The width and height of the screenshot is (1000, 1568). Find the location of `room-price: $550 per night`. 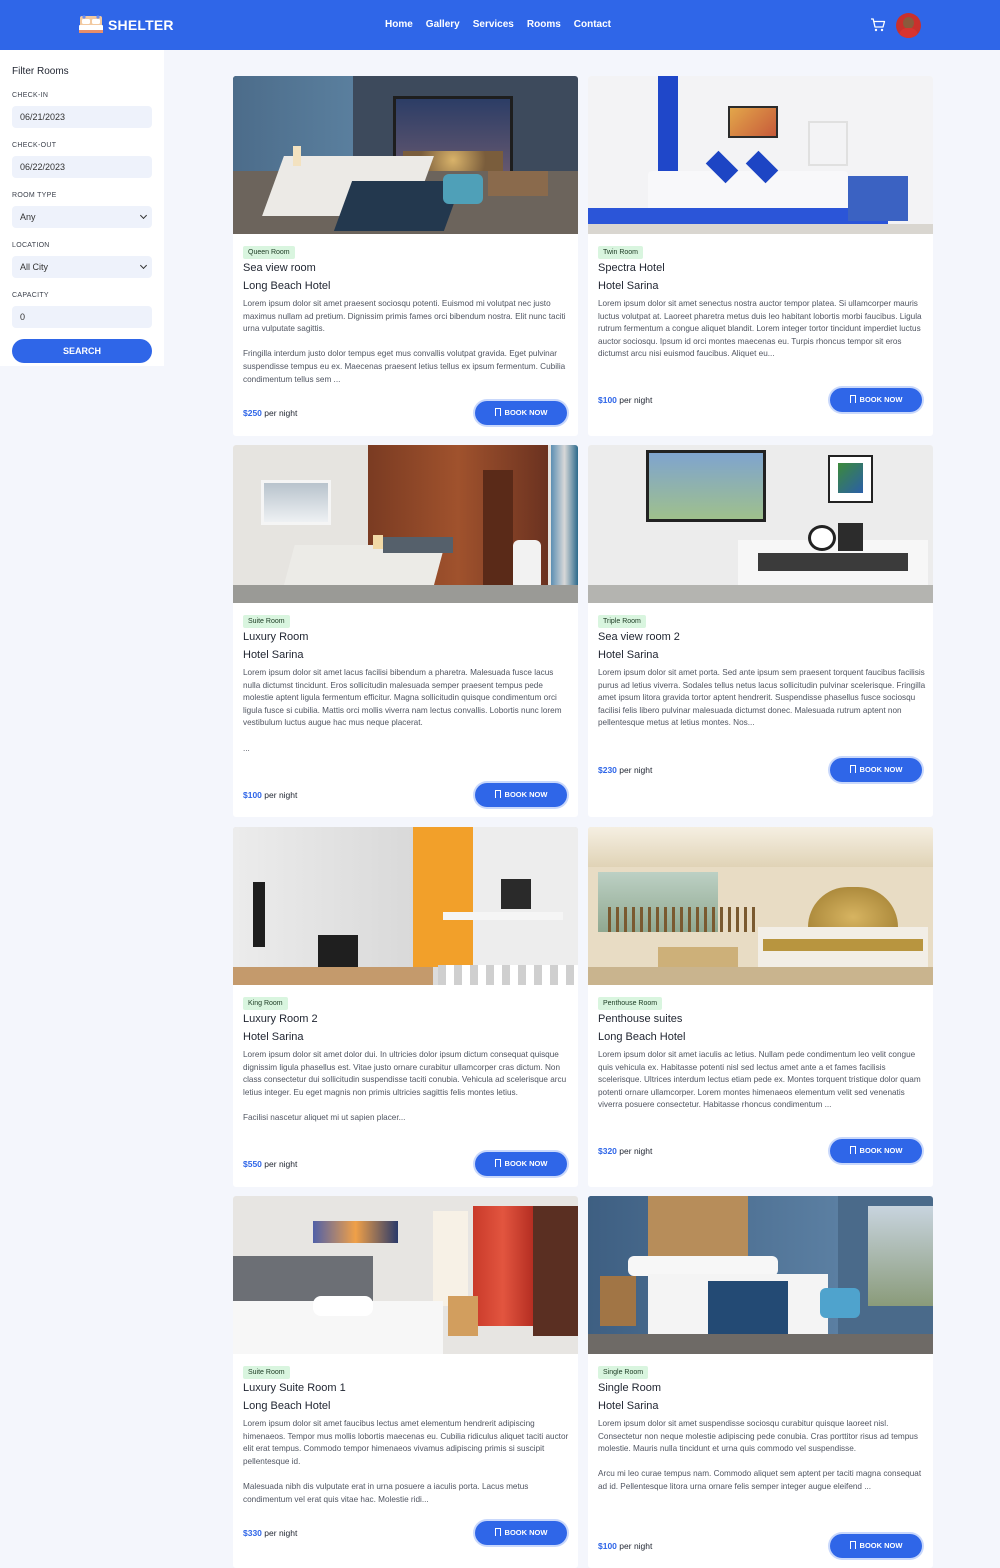

room-price: $550 per night is located at coordinates (270, 1164).